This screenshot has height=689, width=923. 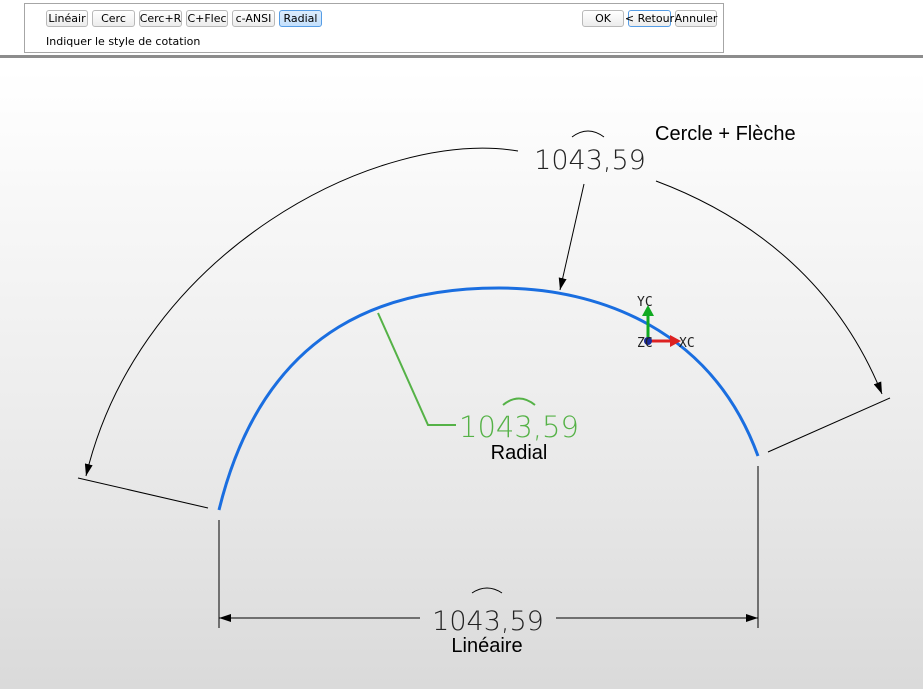 I want to click on radial-dim-value: 1043,59, so click(x=519, y=427).